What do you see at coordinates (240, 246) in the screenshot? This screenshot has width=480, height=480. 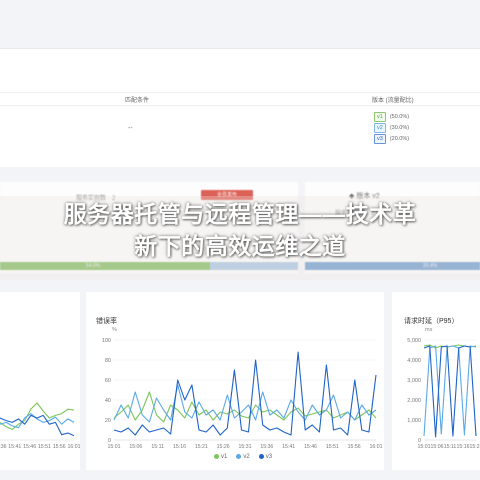 I see `headline-line-2: 新下的高效运维之道` at bounding box center [240, 246].